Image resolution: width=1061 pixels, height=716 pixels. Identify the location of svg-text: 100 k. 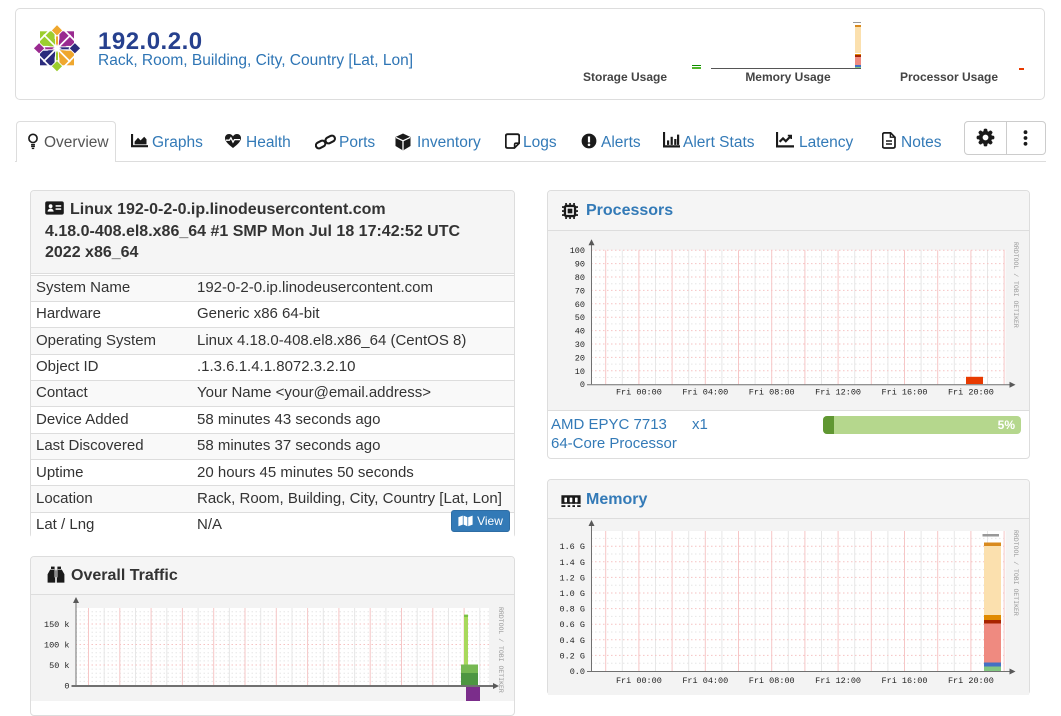
(57, 646).